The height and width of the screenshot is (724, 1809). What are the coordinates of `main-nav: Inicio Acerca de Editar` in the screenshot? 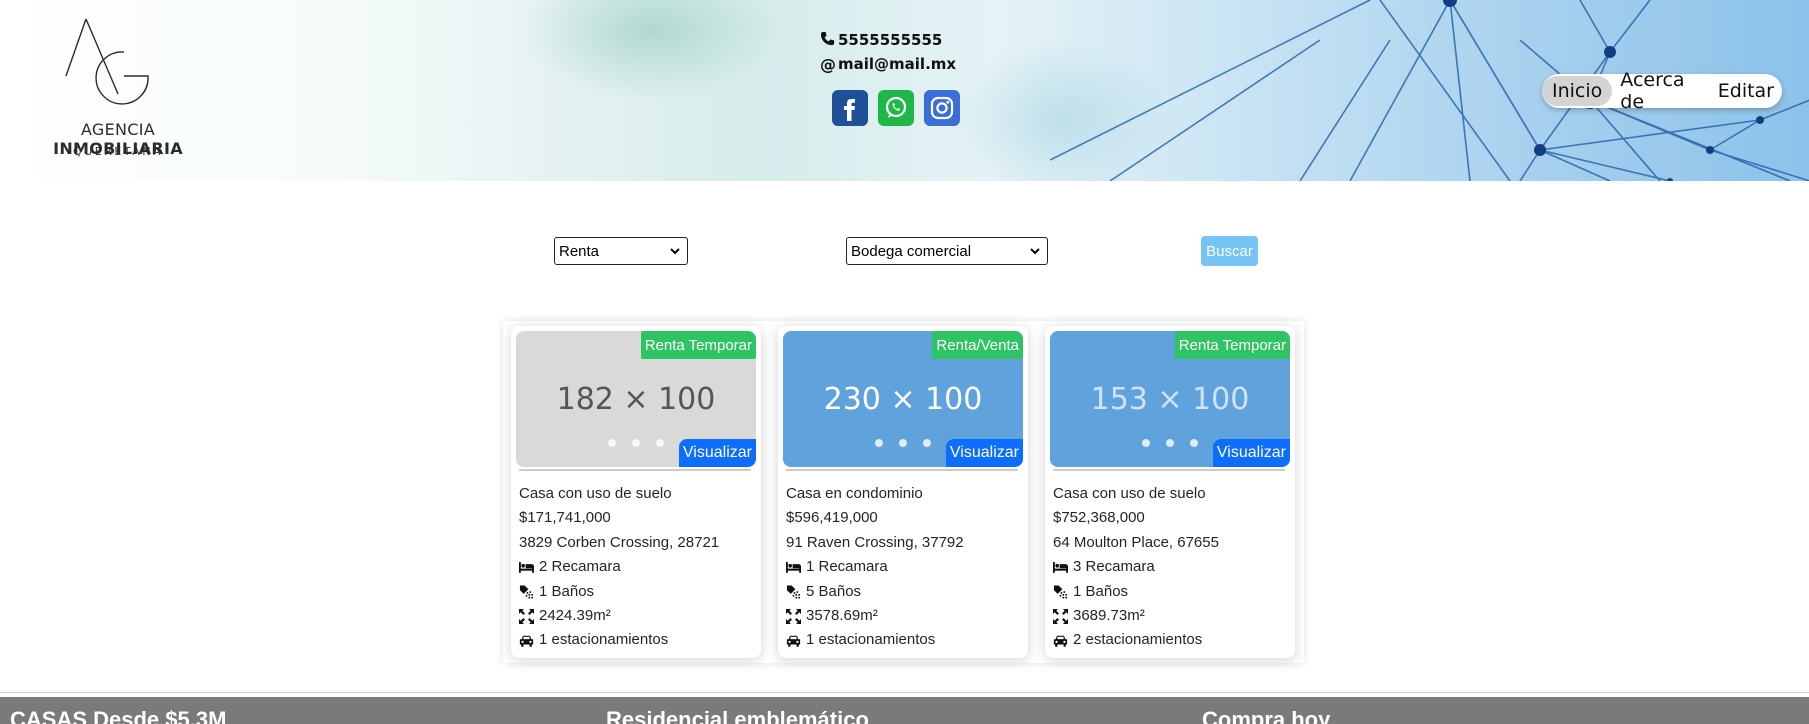 It's located at (1662, 91).